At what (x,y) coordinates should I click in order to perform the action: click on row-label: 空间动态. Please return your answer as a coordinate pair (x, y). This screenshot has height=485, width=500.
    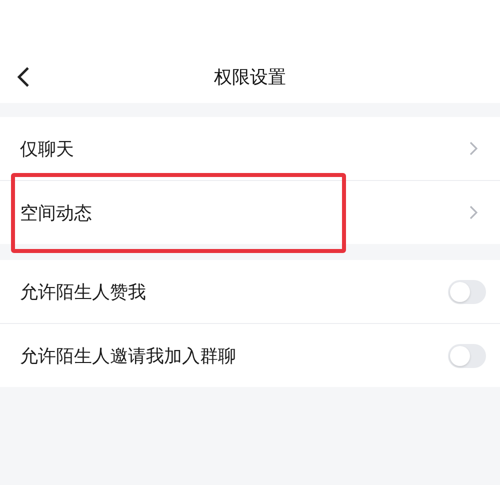
    Looking at the image, I should click on (56, 213).